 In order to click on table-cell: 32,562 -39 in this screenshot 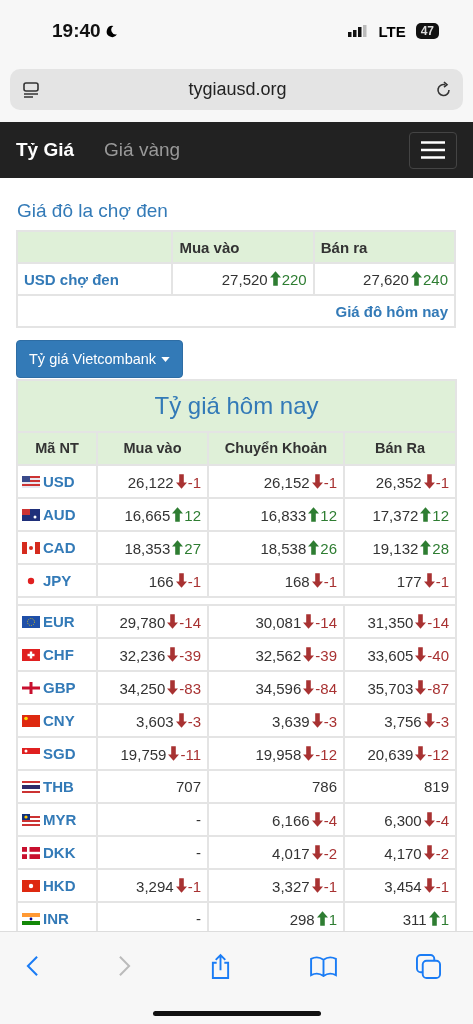, I will do `click(276, 654)`.